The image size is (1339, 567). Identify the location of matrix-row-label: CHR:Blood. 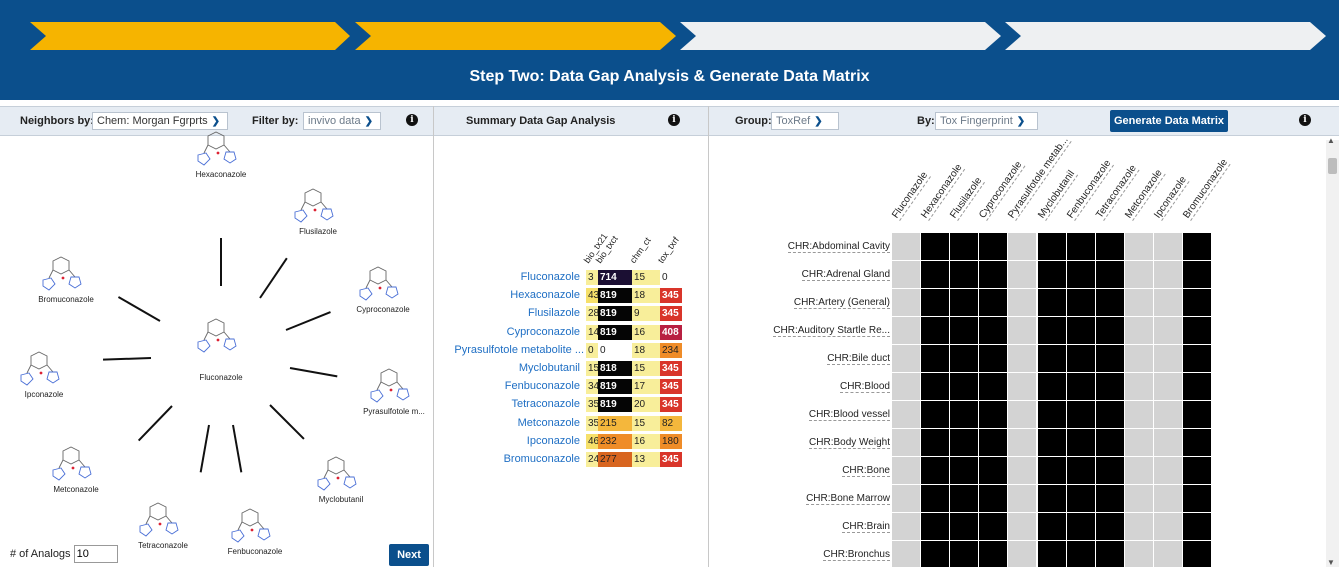
(864, 387).